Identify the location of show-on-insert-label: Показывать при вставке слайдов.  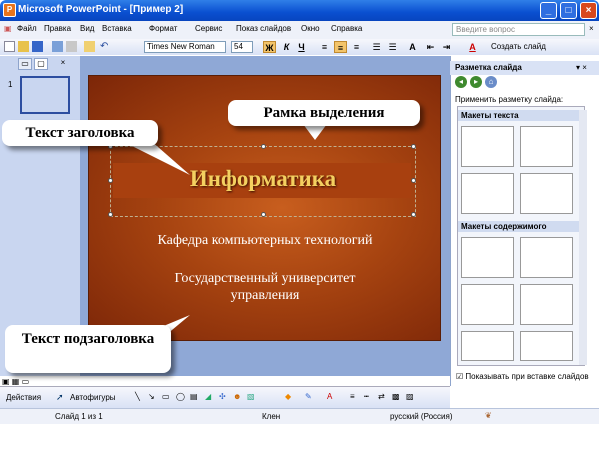
(527, 376).